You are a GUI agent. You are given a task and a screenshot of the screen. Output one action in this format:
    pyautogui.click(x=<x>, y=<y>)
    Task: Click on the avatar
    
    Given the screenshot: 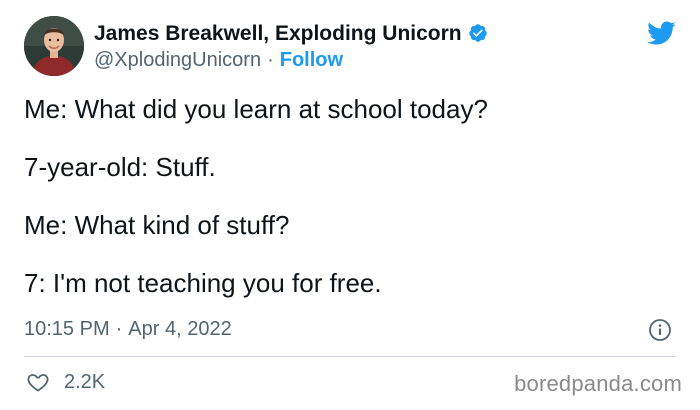 What is the action you would take?
    pyautogui.click(x=54, y=46)
    